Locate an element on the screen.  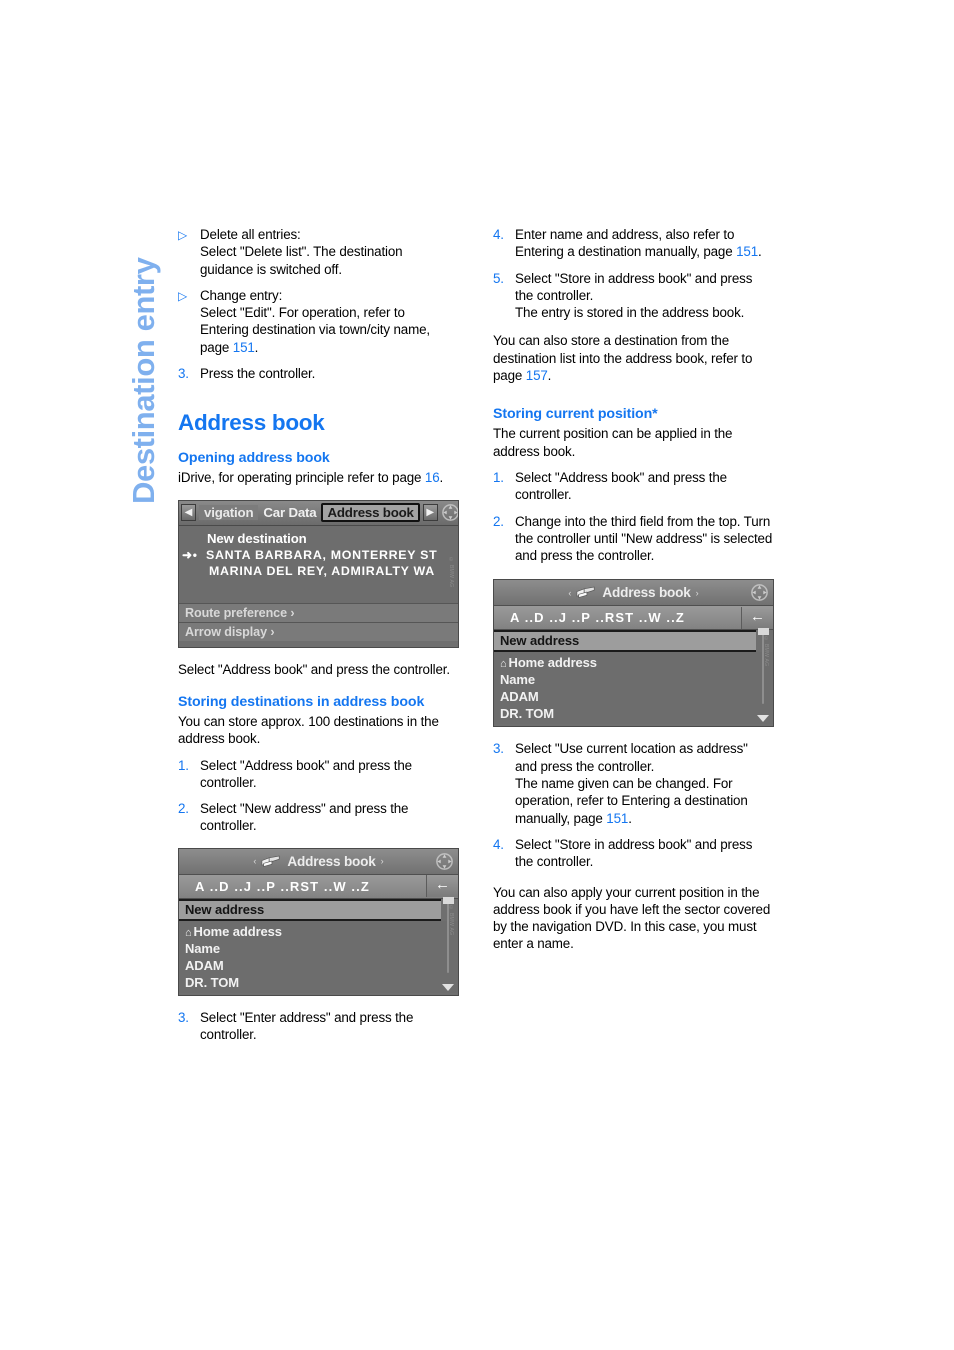
list-item-destination-1: ➜• SANTA BARBARA, MONTERREY ST is located at coordinates (318, 555).